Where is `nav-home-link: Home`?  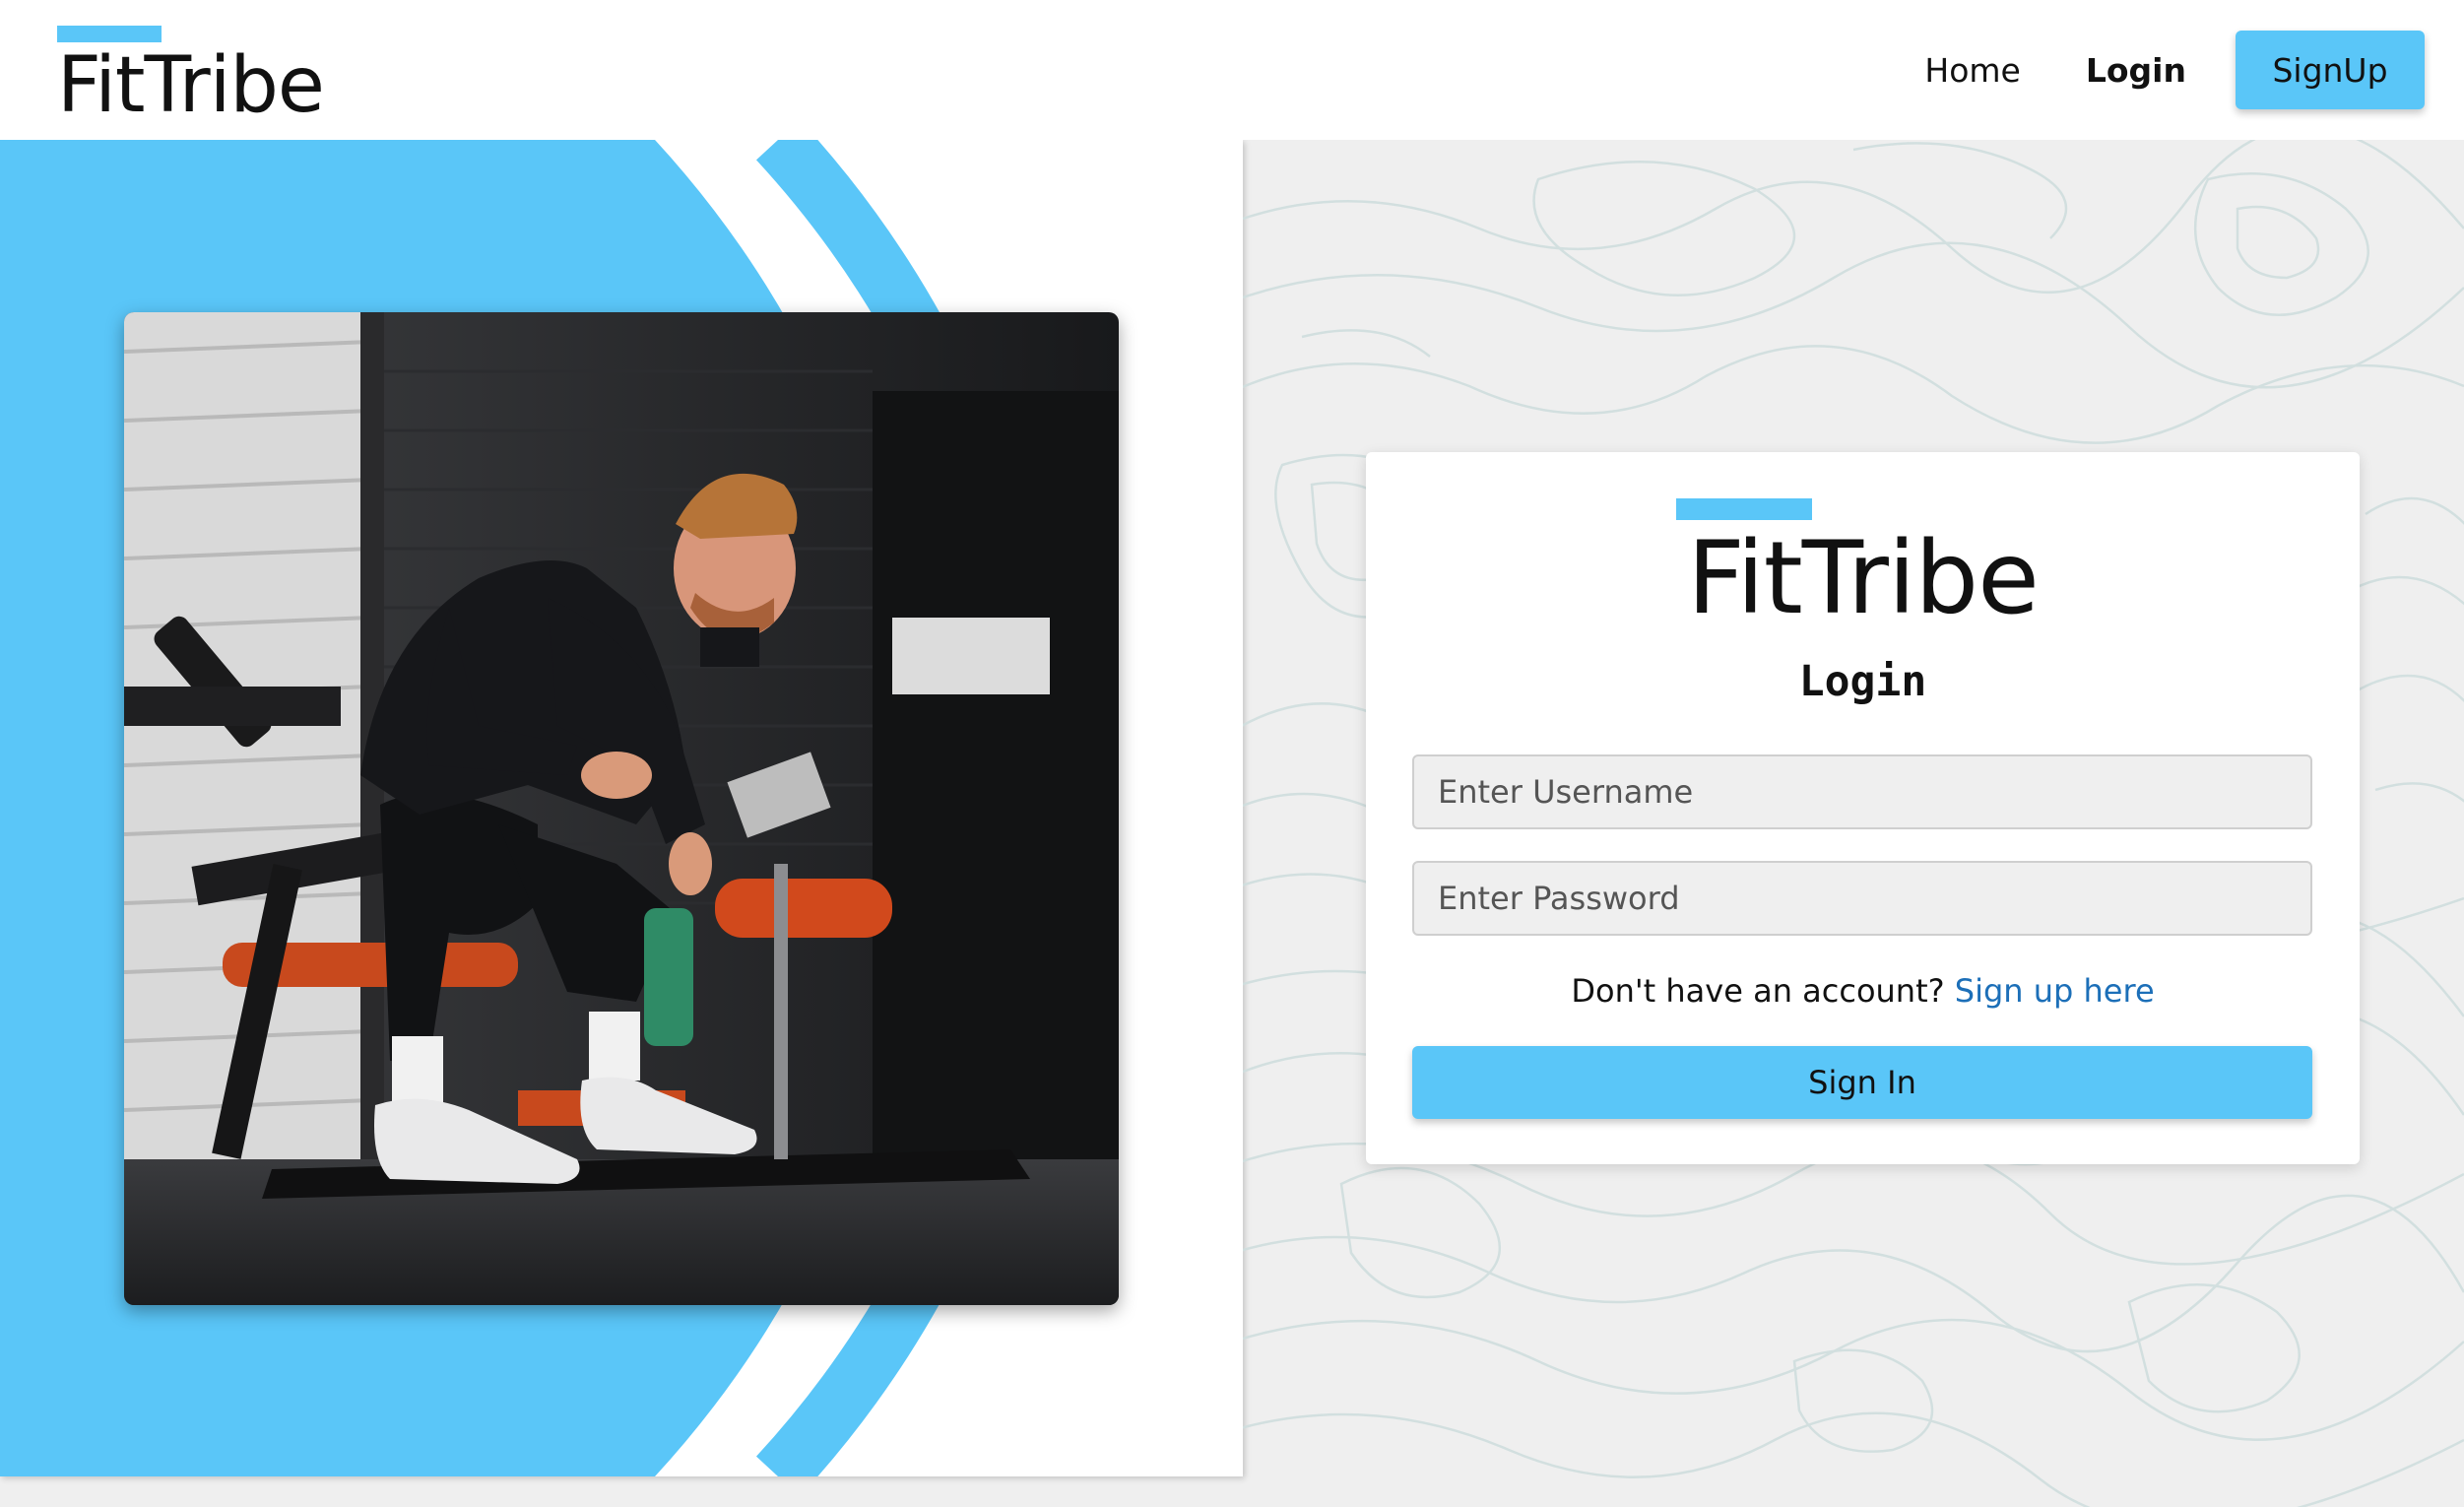 nav-home-link: Home is located at coordinates (1972, 70).